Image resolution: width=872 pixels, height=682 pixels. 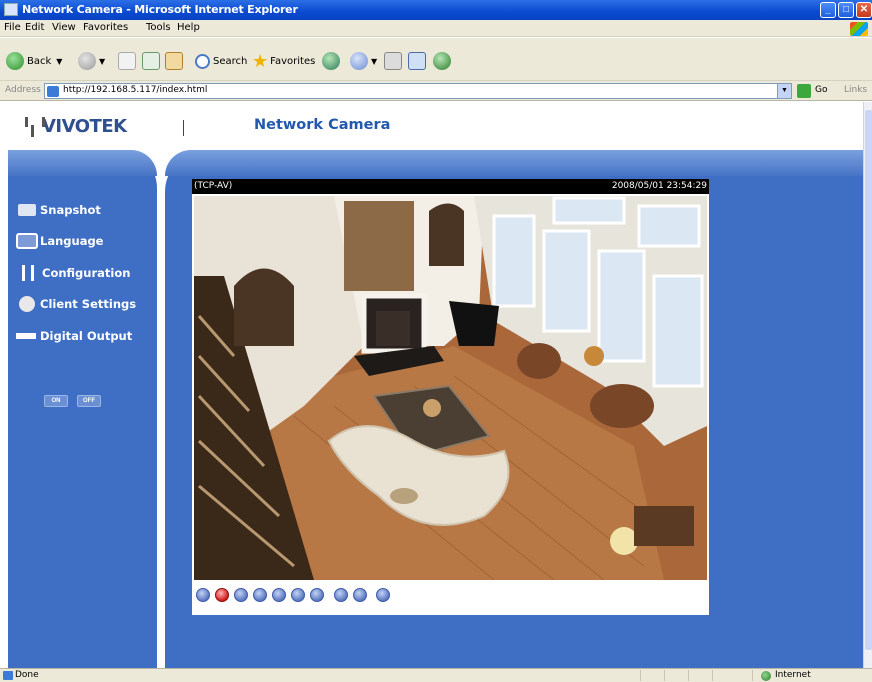 I want to click on back-button: Back ▼, so click(x=34, y=61).